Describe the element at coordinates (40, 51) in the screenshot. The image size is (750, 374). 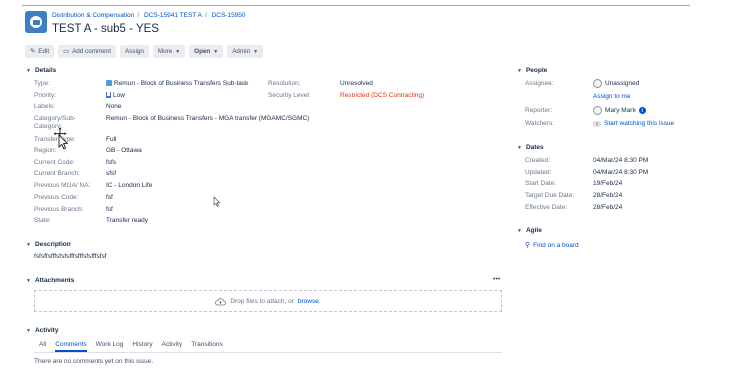
I see `edit-button: ✎ Edit` at that location.